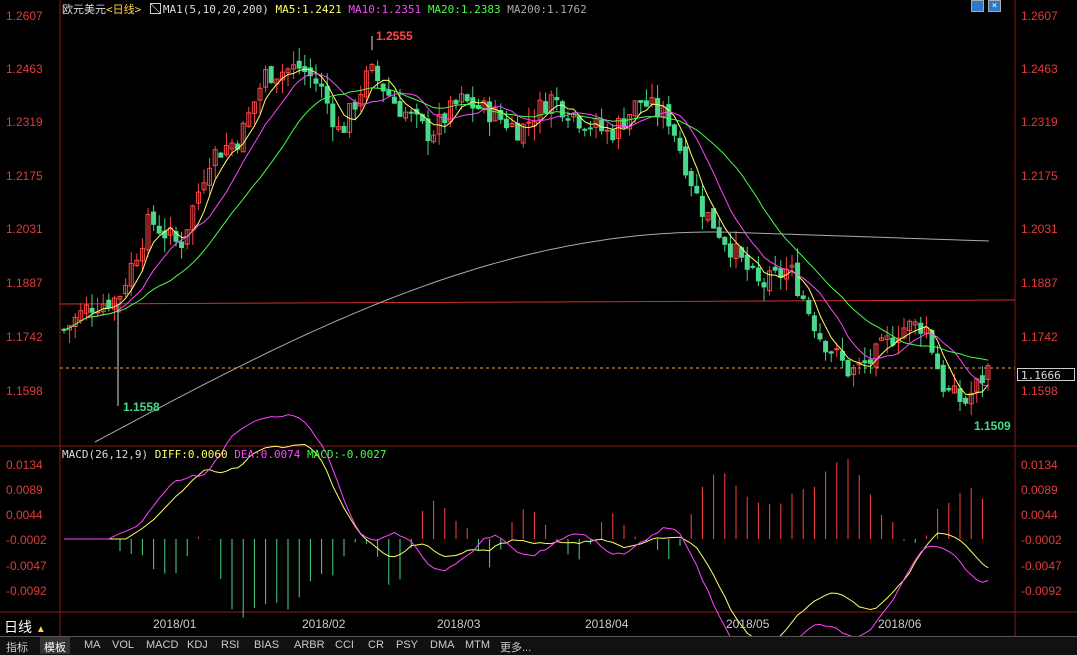 The image size is (1077, 655). Describe the element at coordinates (124, 9) in the screenshot. I see `period-label: <日线>` at that location.